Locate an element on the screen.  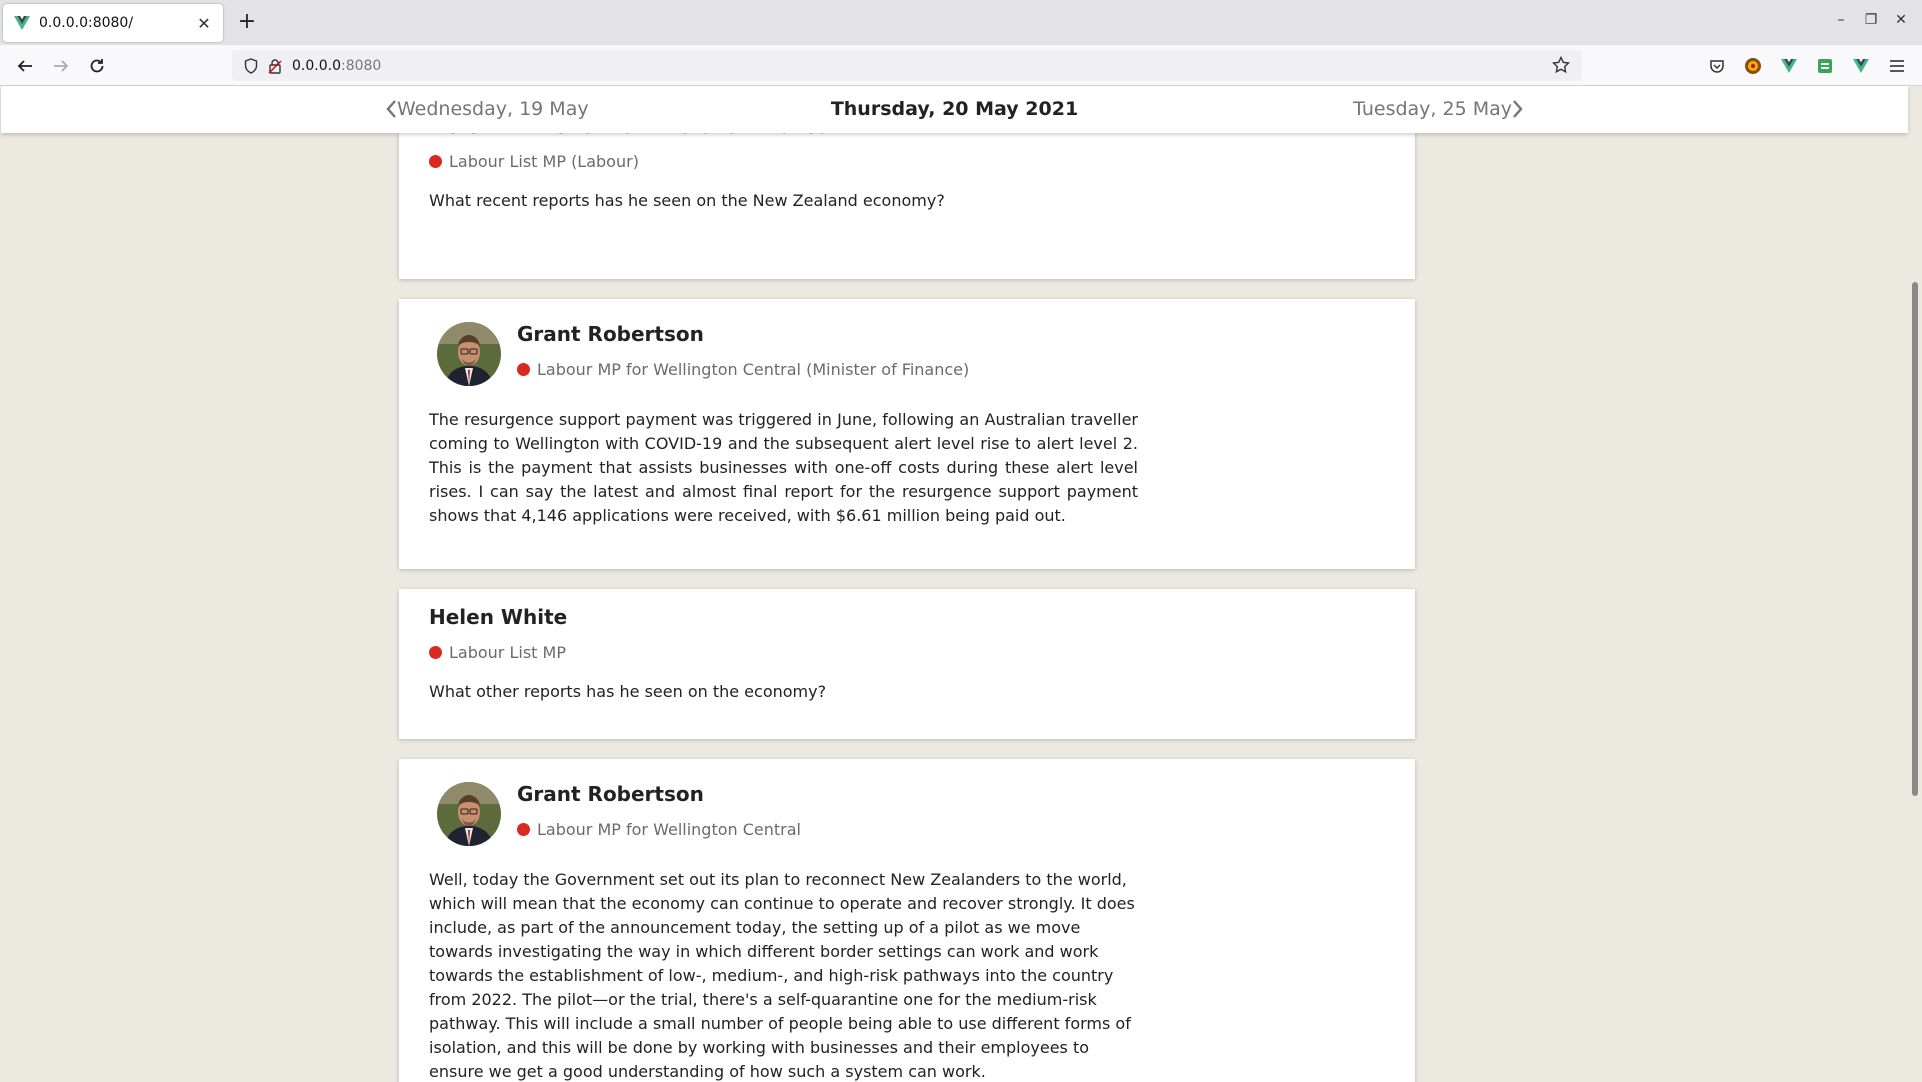
shield-icon is located at coordinates (251, 65).